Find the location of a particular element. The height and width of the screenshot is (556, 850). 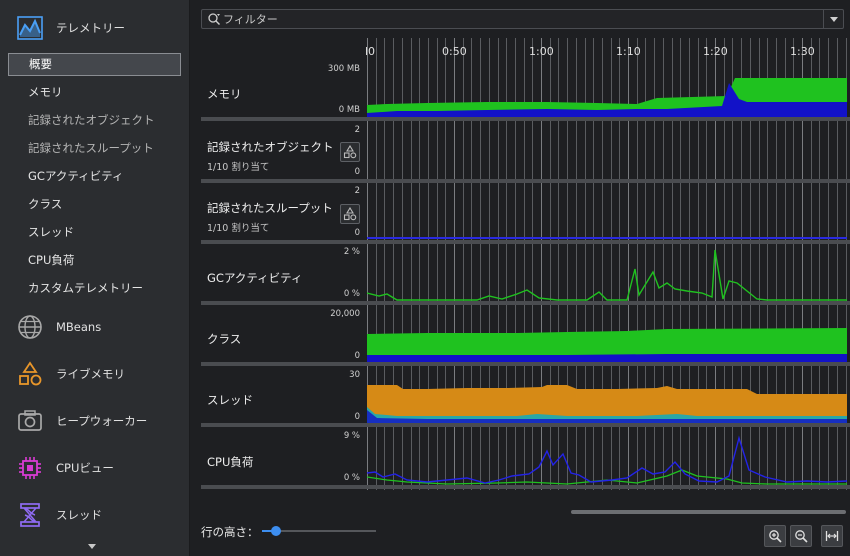

gc-activity-chart is located at coordinates (607, 273).